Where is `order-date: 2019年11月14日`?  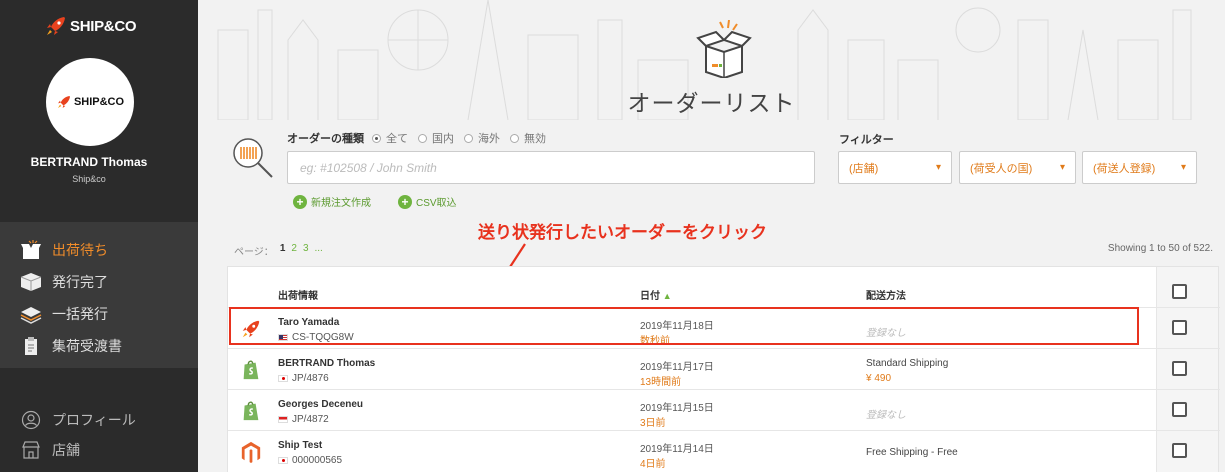 order-date: 2019年11月14日 is located at coordinates (677, 449).